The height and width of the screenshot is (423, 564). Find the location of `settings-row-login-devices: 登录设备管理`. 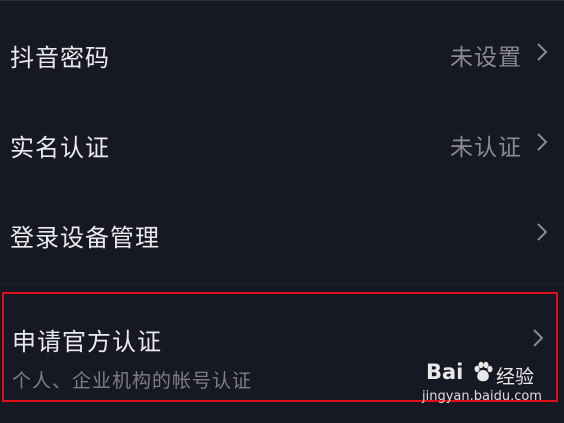

settings-row-login-devices: 登录设备管理 is located at coordinates (282, 234).